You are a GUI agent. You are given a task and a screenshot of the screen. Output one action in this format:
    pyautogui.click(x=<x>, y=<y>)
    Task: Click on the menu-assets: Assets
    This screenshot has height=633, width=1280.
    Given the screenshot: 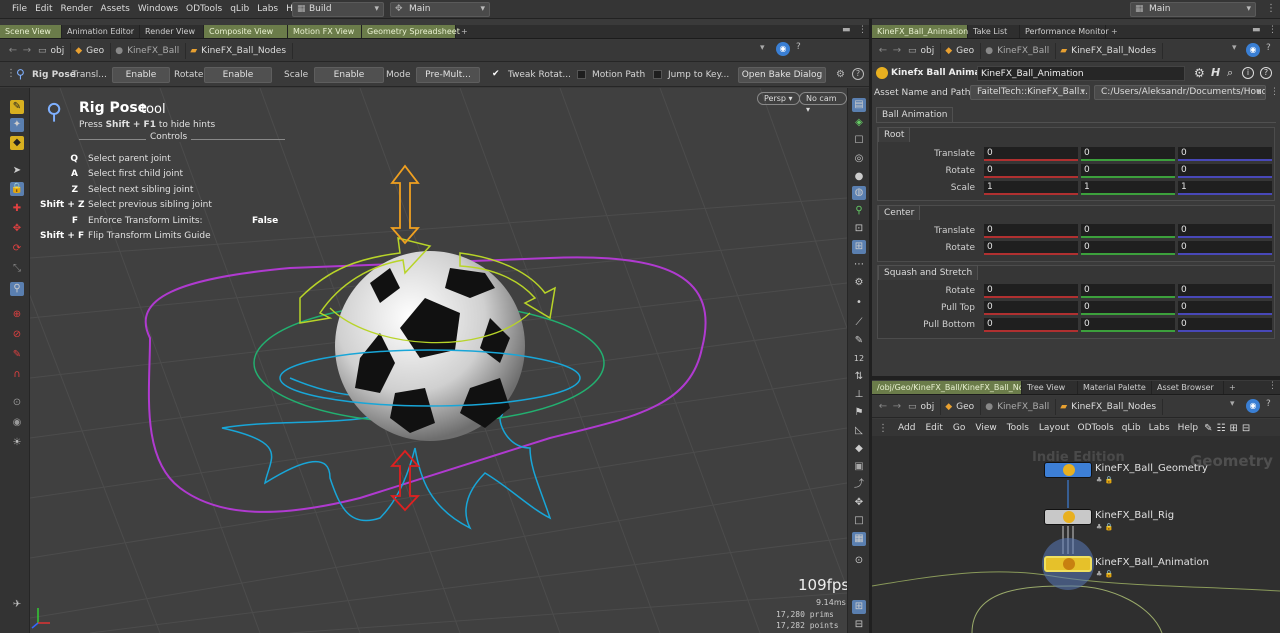 What is the action you would take?
    pyautogui.click(x=115, y=9)
    